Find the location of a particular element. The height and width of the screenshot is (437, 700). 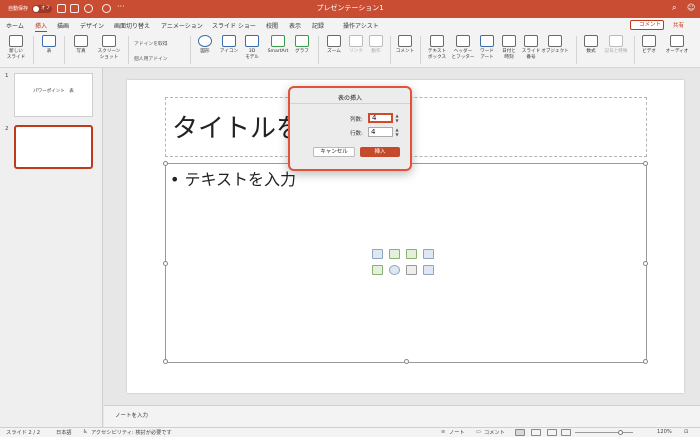

insert-online-picture-icon is located at coordinates (394, 270).